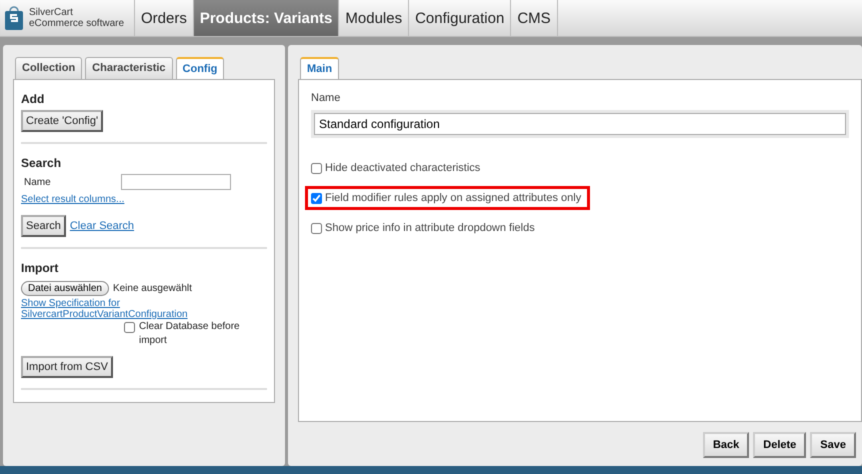  What do you see at coordinates (48, 68) in the screenshot?
I see `tab: Collection` at bounding box center [48, 68].